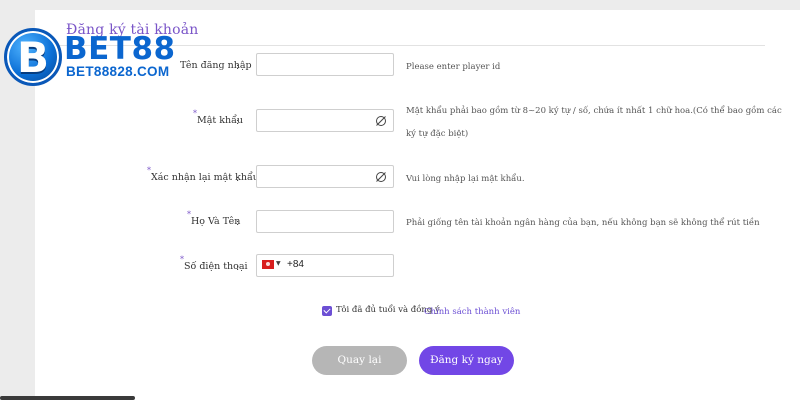 This screenshot has height=400, width=800. What do you see at coordinates (325, 176) in the screenshot?
I see `confirm-password-input` at bounding box center [325, 176].